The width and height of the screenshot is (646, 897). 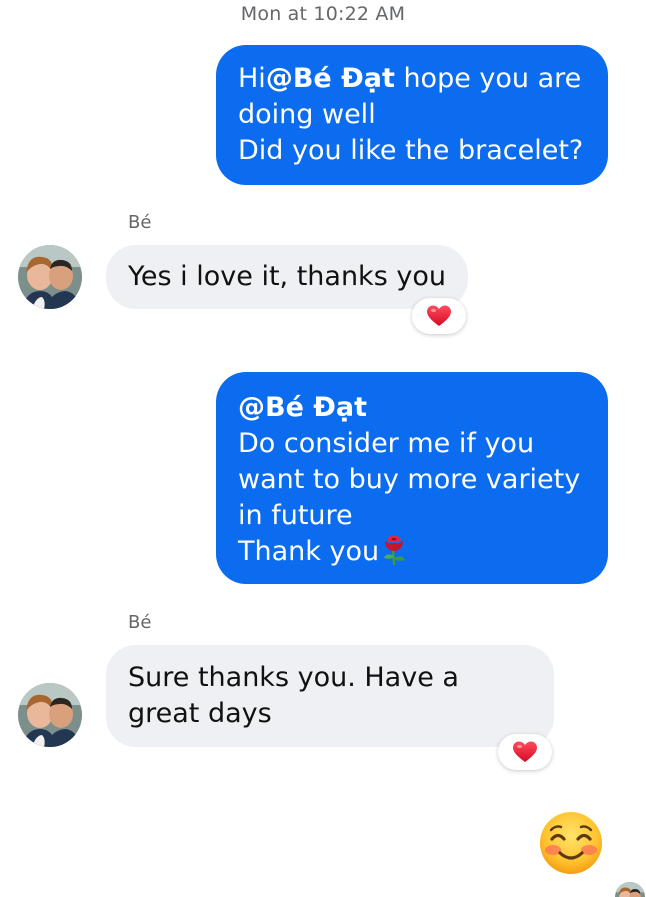 What do you see at coordinates (330, 696) in the screenshot?
I see `incoming-message-bubble: Sure thanks you. Have a great days` at bounding box center [330, 696].